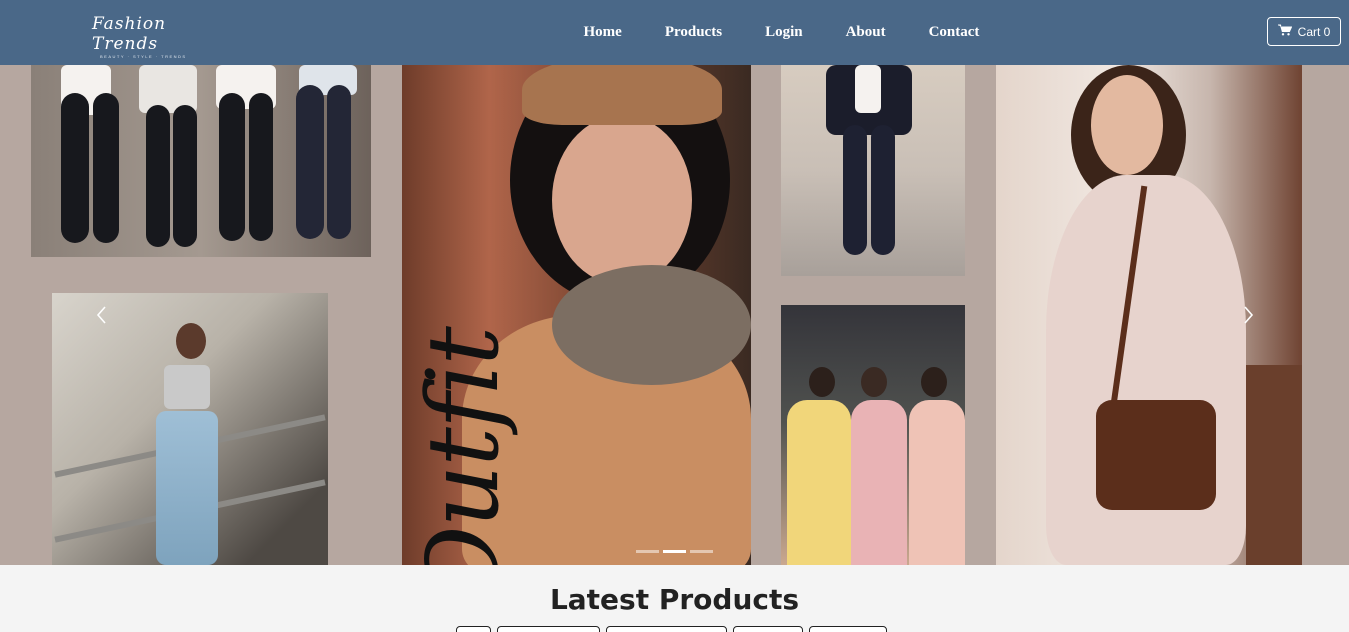 This screenshot has height=632, width=1349. I want to click on nav-link-contact: Contact, so click(954, 32).